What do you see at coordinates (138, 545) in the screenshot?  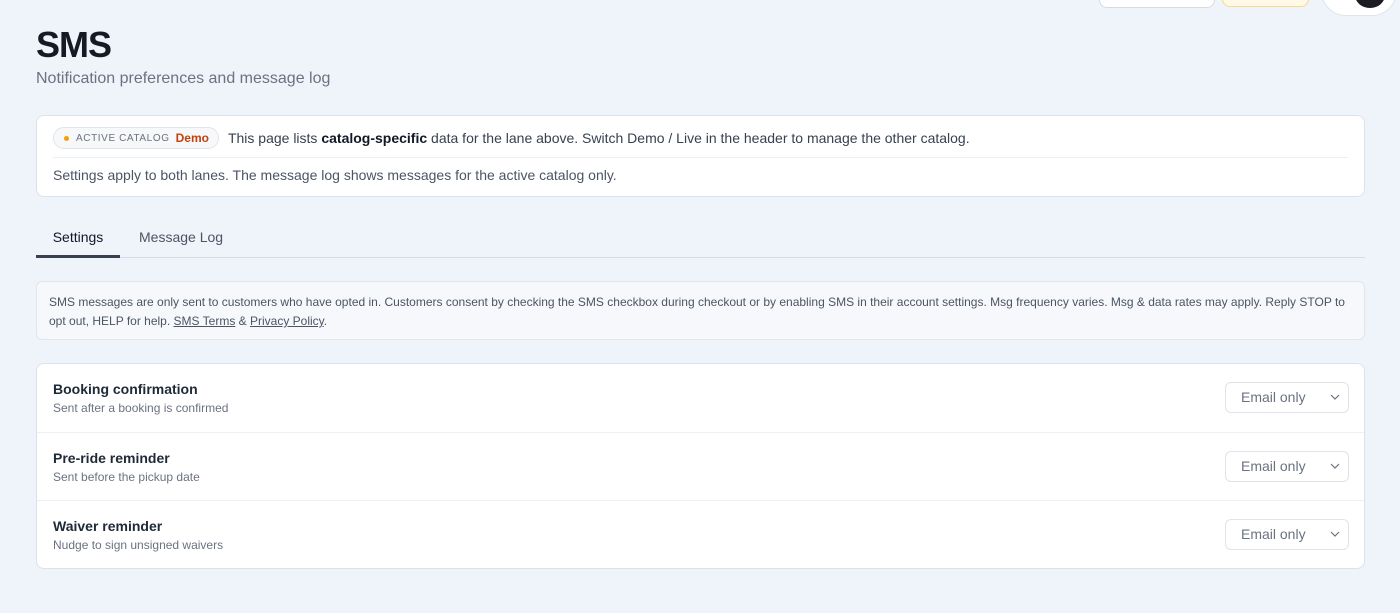 I see `setting-description: Nudge to sign unsigned waivers` at bounding box center [138, 545].